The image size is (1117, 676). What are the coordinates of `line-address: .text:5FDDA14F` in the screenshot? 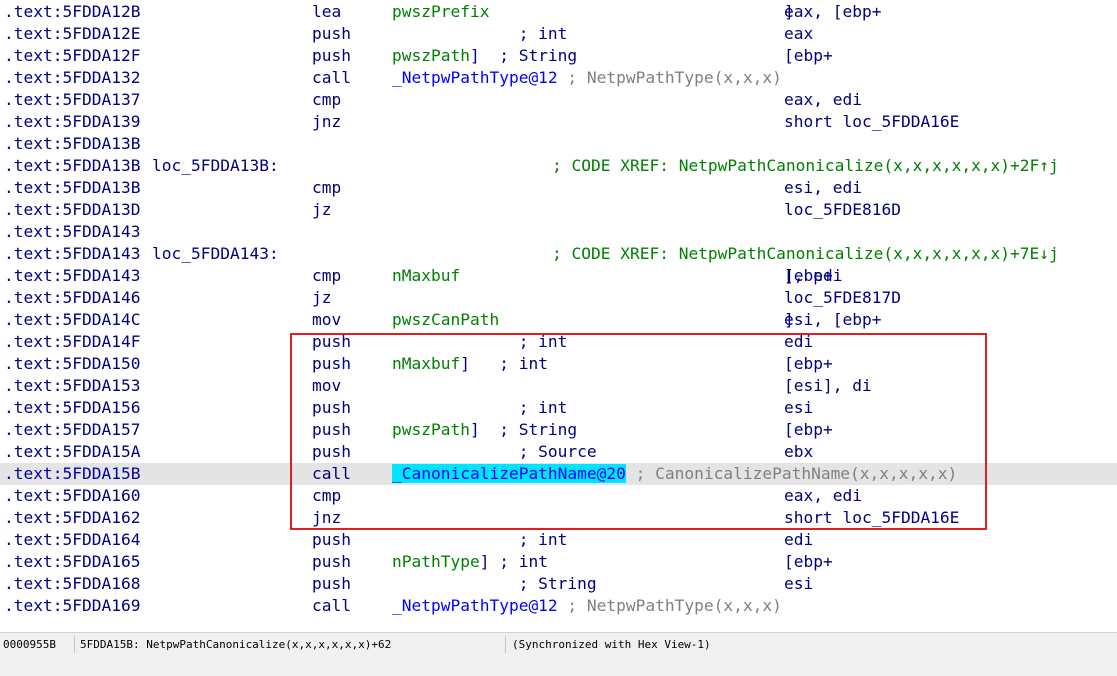 It's located at (72, 342).